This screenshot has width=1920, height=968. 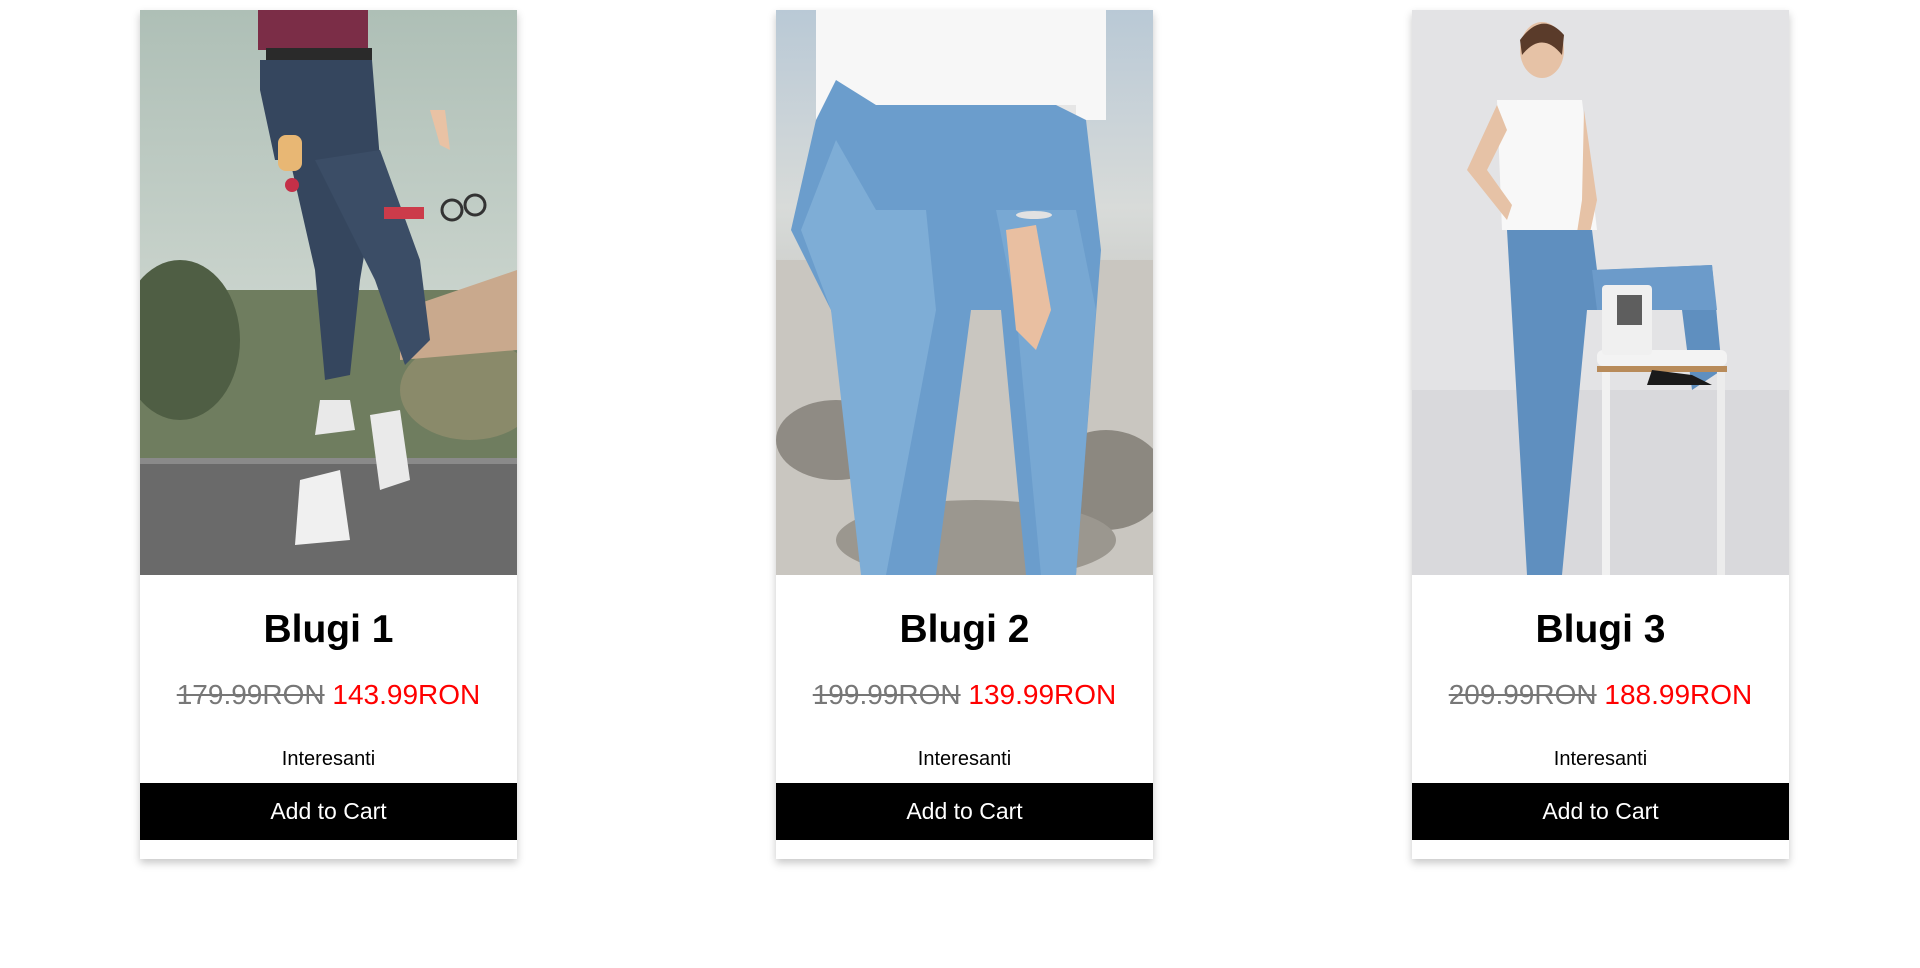 I want to click on old-price-1: 179.99RON, so click(x=250, y=694).